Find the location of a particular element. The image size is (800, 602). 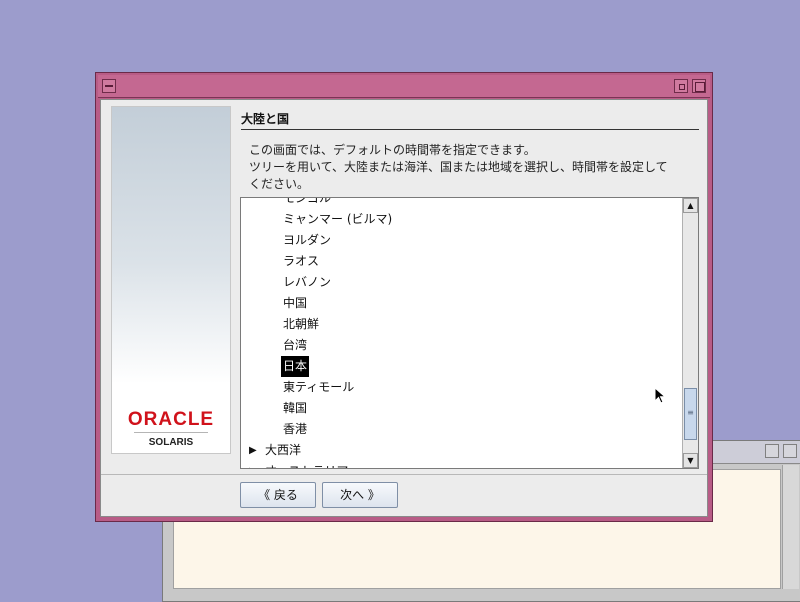

dialog-titlebar is located at coordinates (404, 86).